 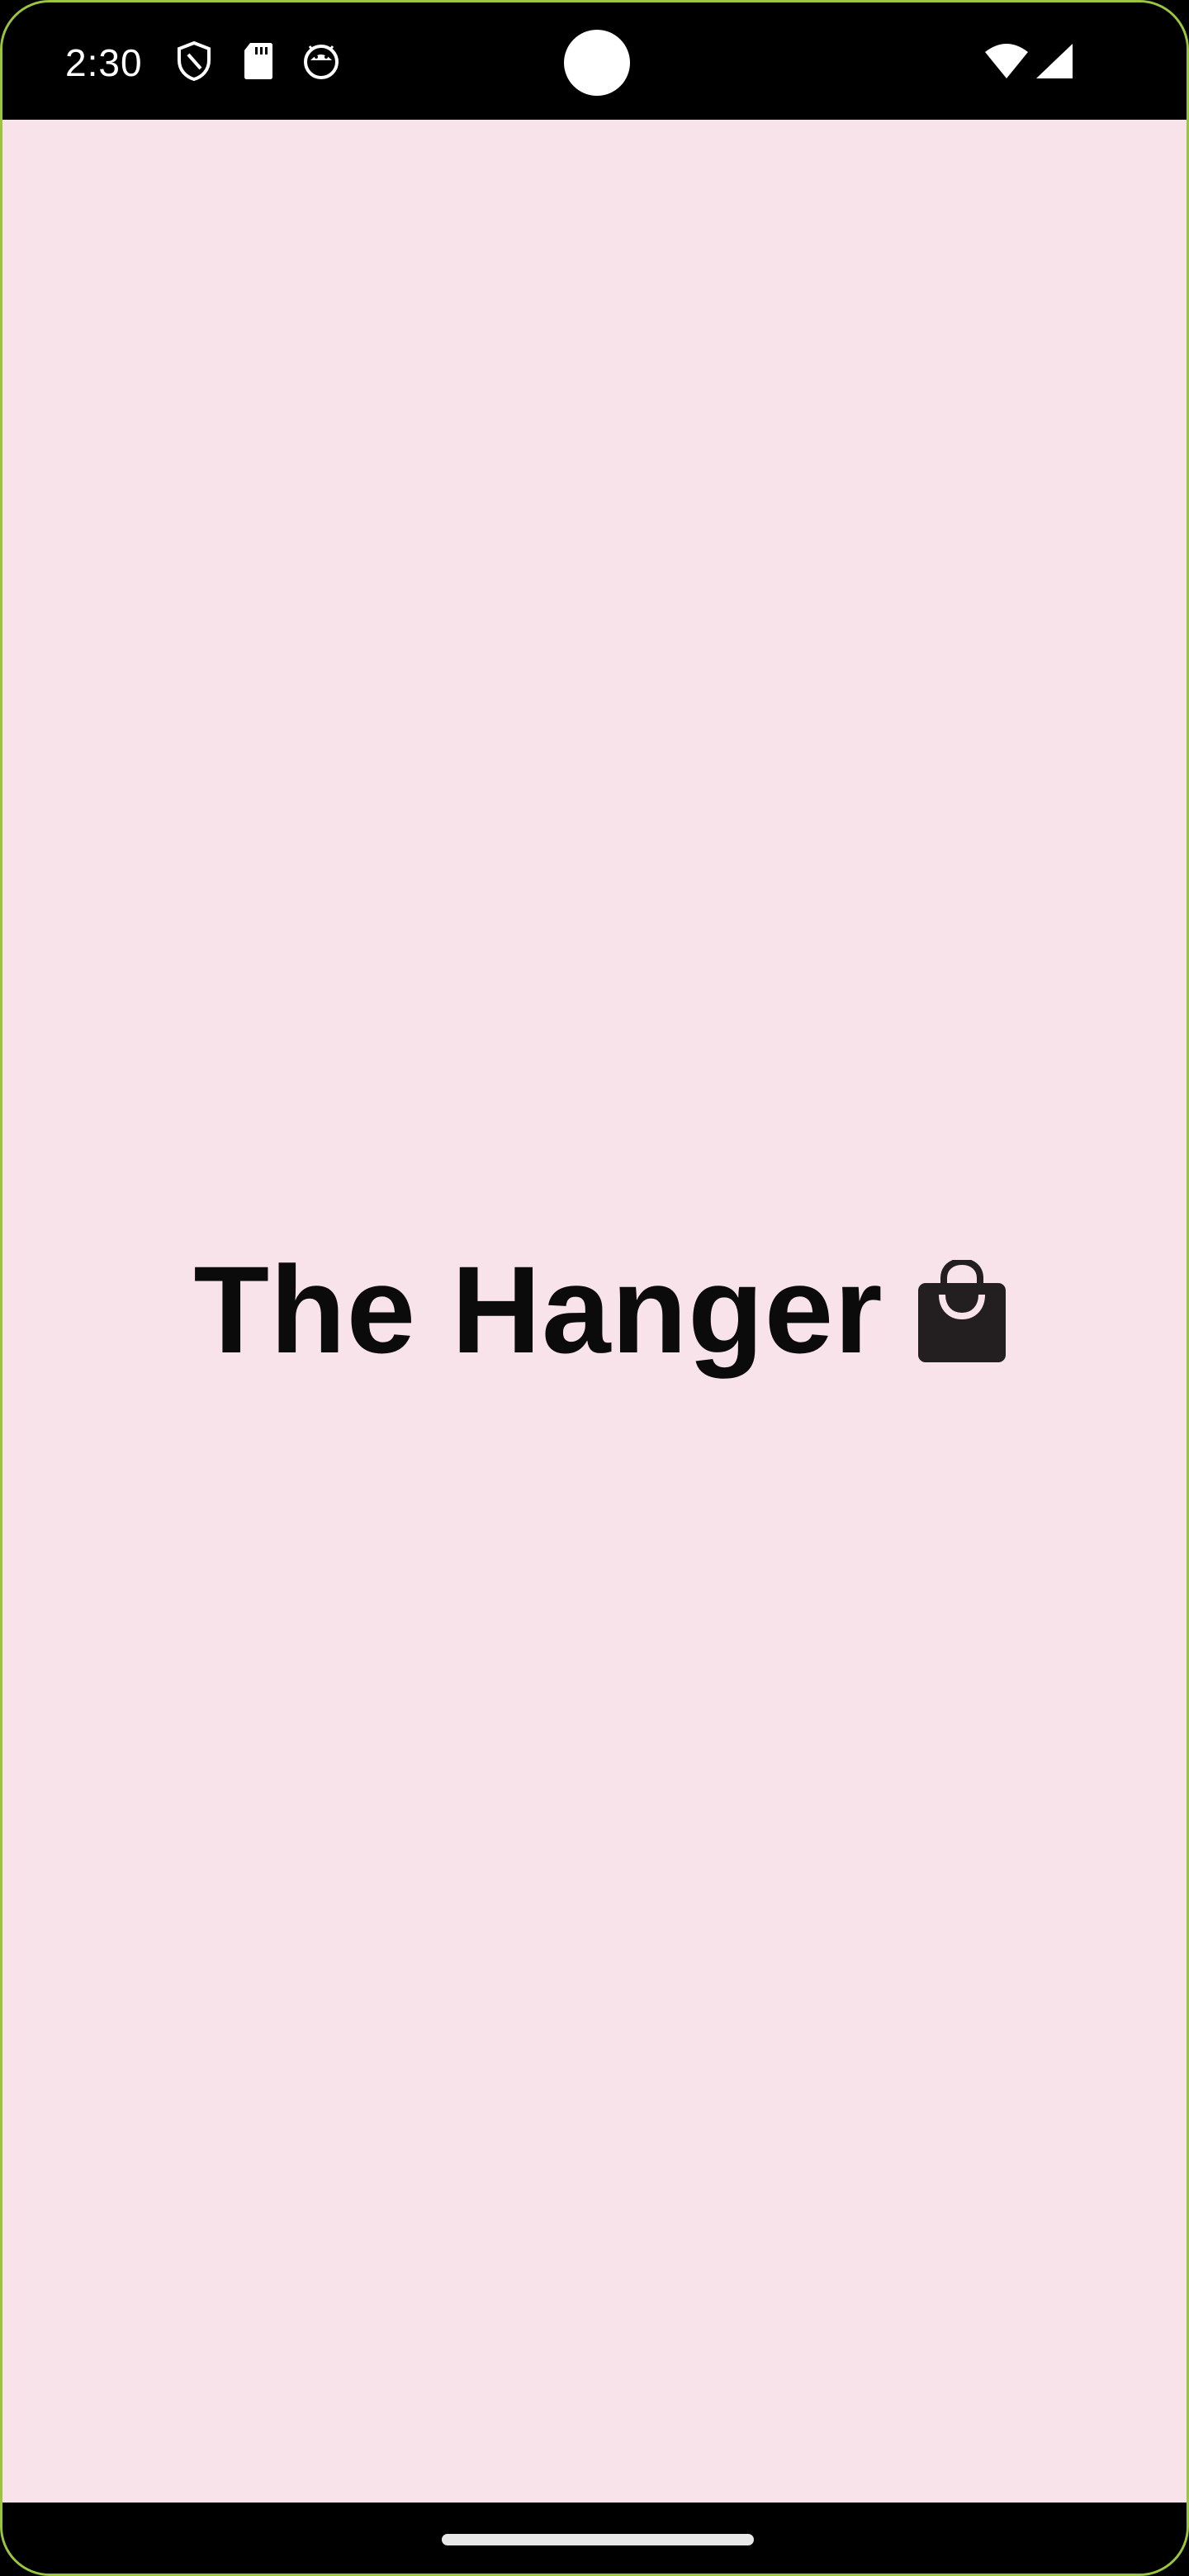 I want to click on status-time: 2:30, so click(x=104, y=62).